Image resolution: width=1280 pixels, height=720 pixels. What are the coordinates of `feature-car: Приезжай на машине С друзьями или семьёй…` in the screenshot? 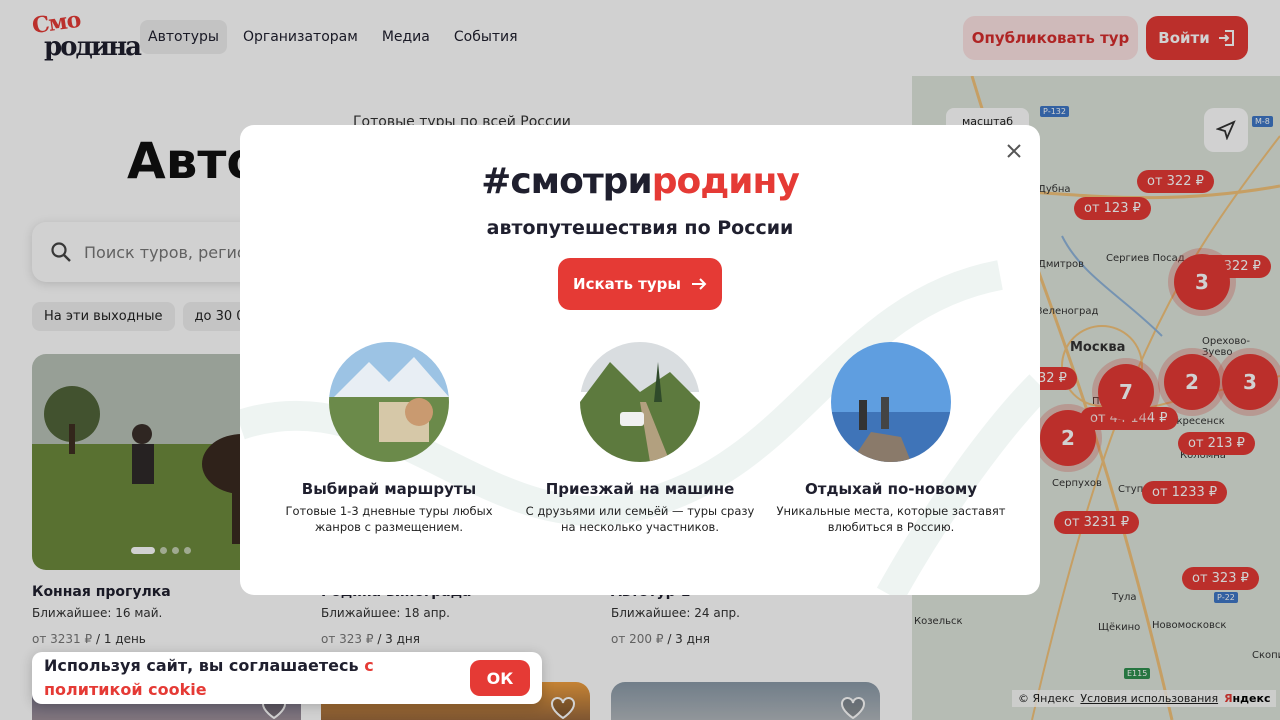 It's located at (640, 438).